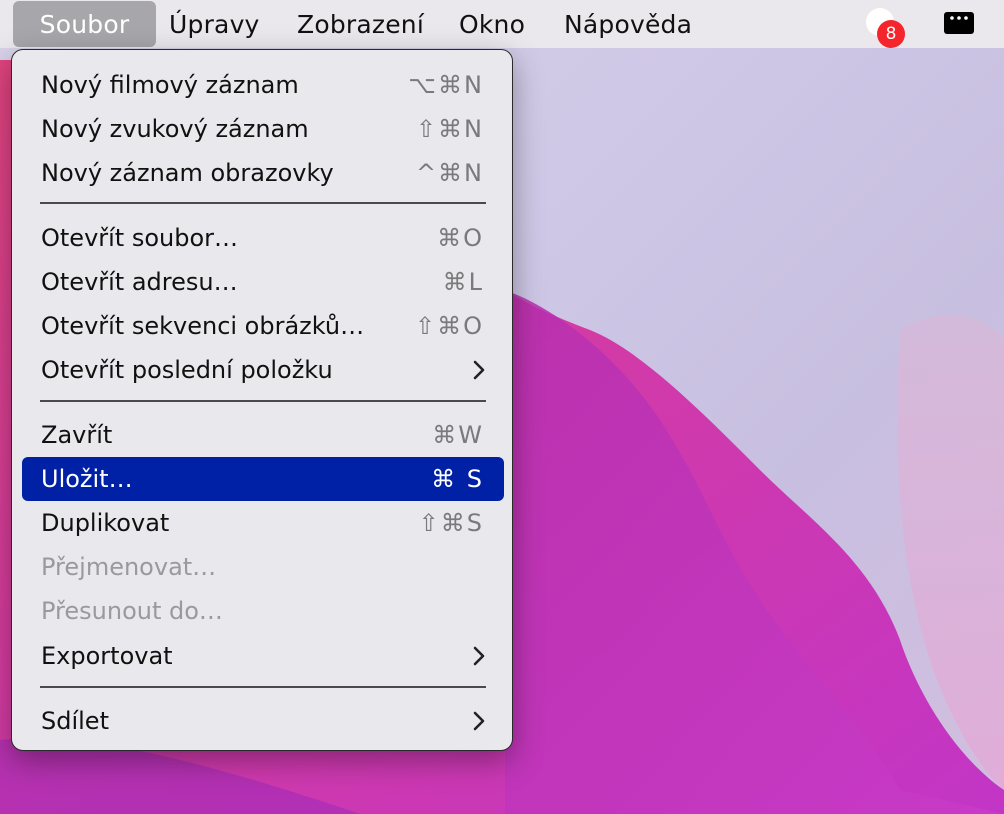 The height and width of the screenshot is (814, 1004). I want to click on menu-item-label: Nový záznam obrazovky, so click(187, 173).